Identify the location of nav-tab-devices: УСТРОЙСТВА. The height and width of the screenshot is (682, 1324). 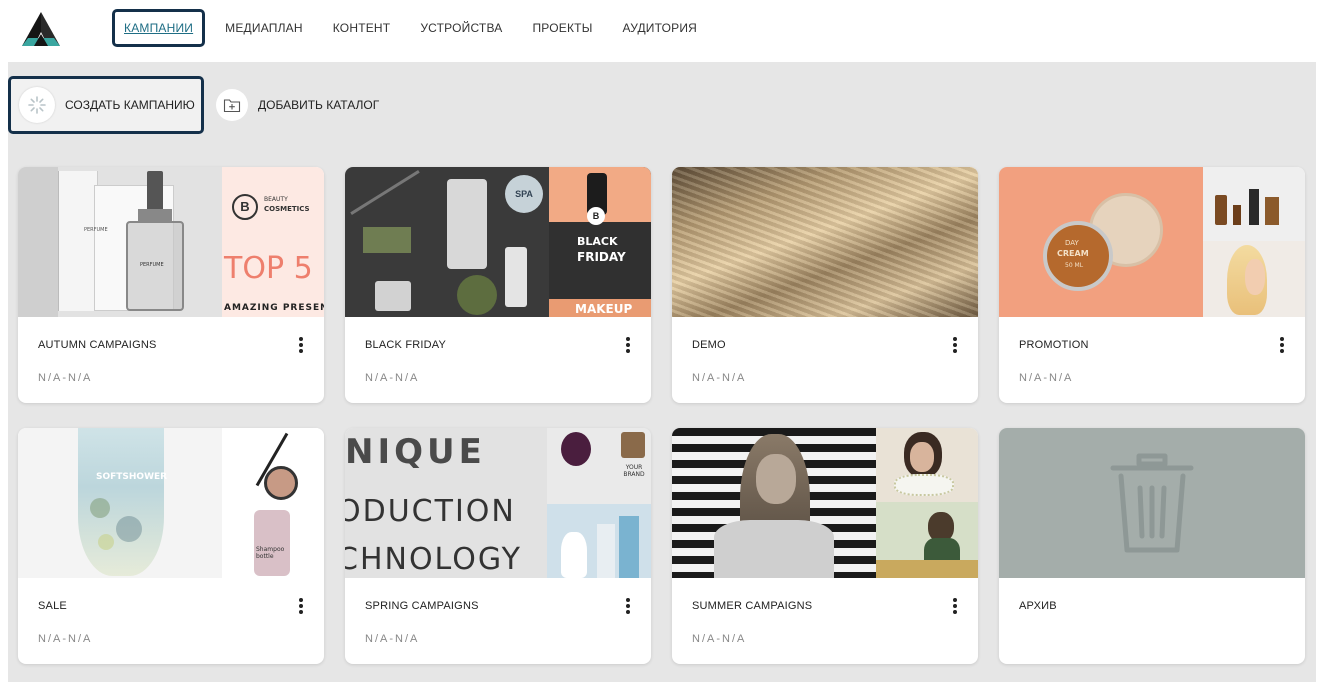
(461, 28).